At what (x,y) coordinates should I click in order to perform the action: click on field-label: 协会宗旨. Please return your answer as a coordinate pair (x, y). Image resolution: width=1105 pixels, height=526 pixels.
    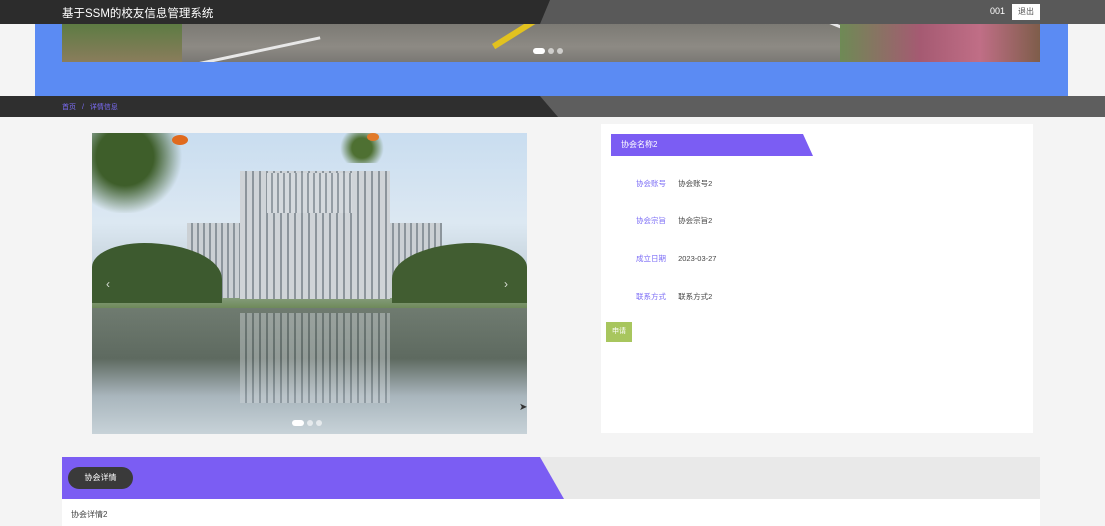
    Looking at the image, I should click on (651, 220).